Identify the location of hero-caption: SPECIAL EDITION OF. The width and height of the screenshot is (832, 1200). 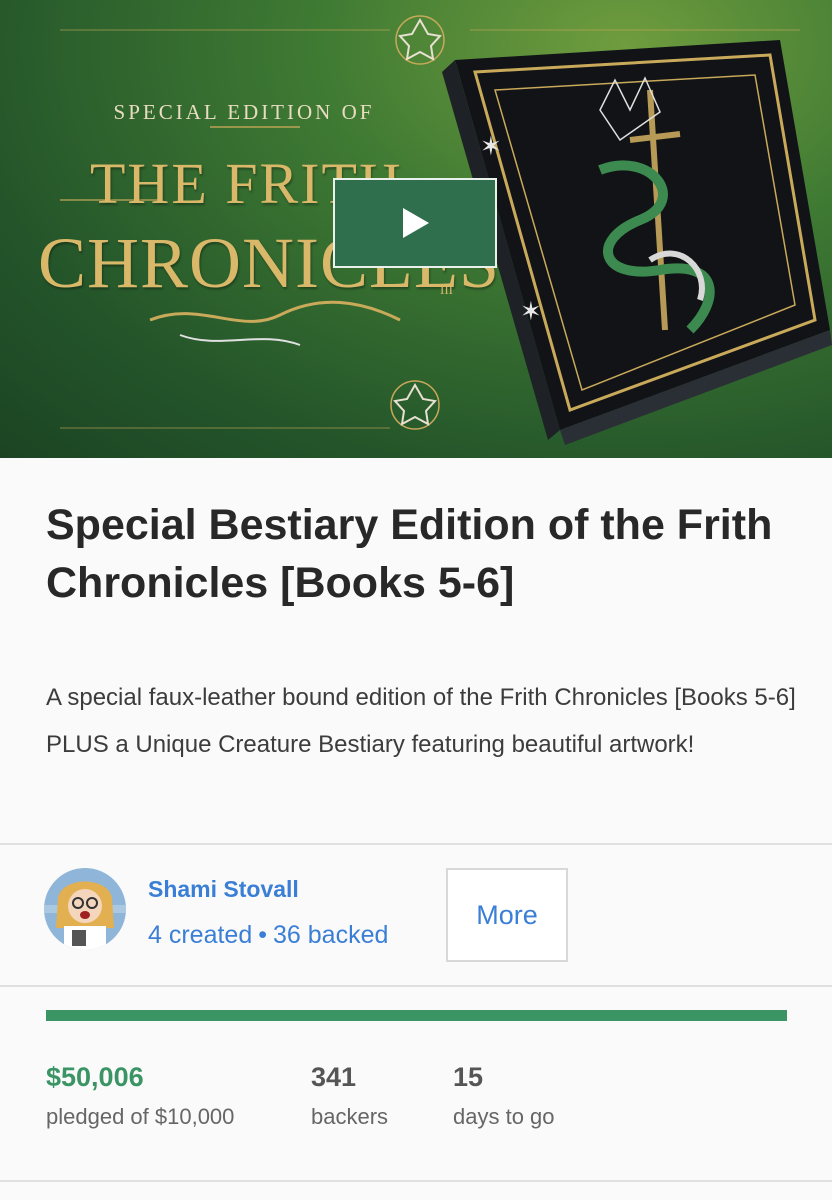
(244, 112).